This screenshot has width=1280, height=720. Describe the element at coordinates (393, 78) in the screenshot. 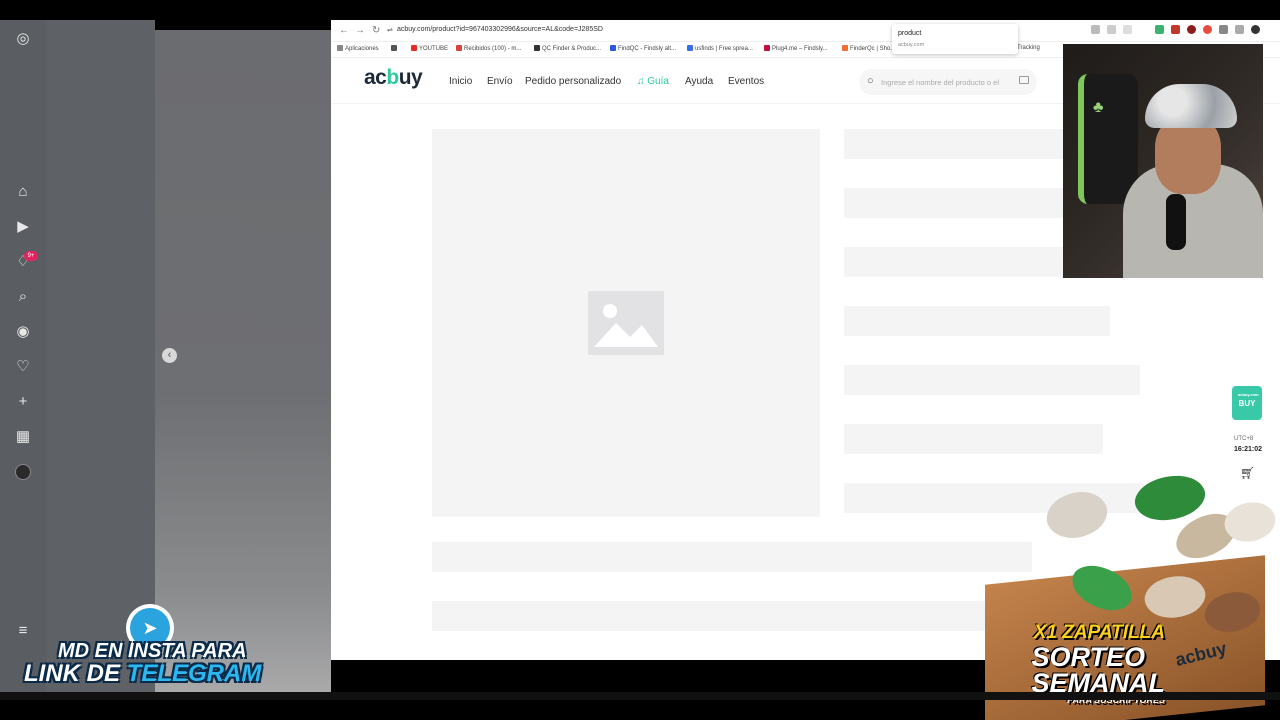

I see `acbuy-logo: acbuy` at that location.